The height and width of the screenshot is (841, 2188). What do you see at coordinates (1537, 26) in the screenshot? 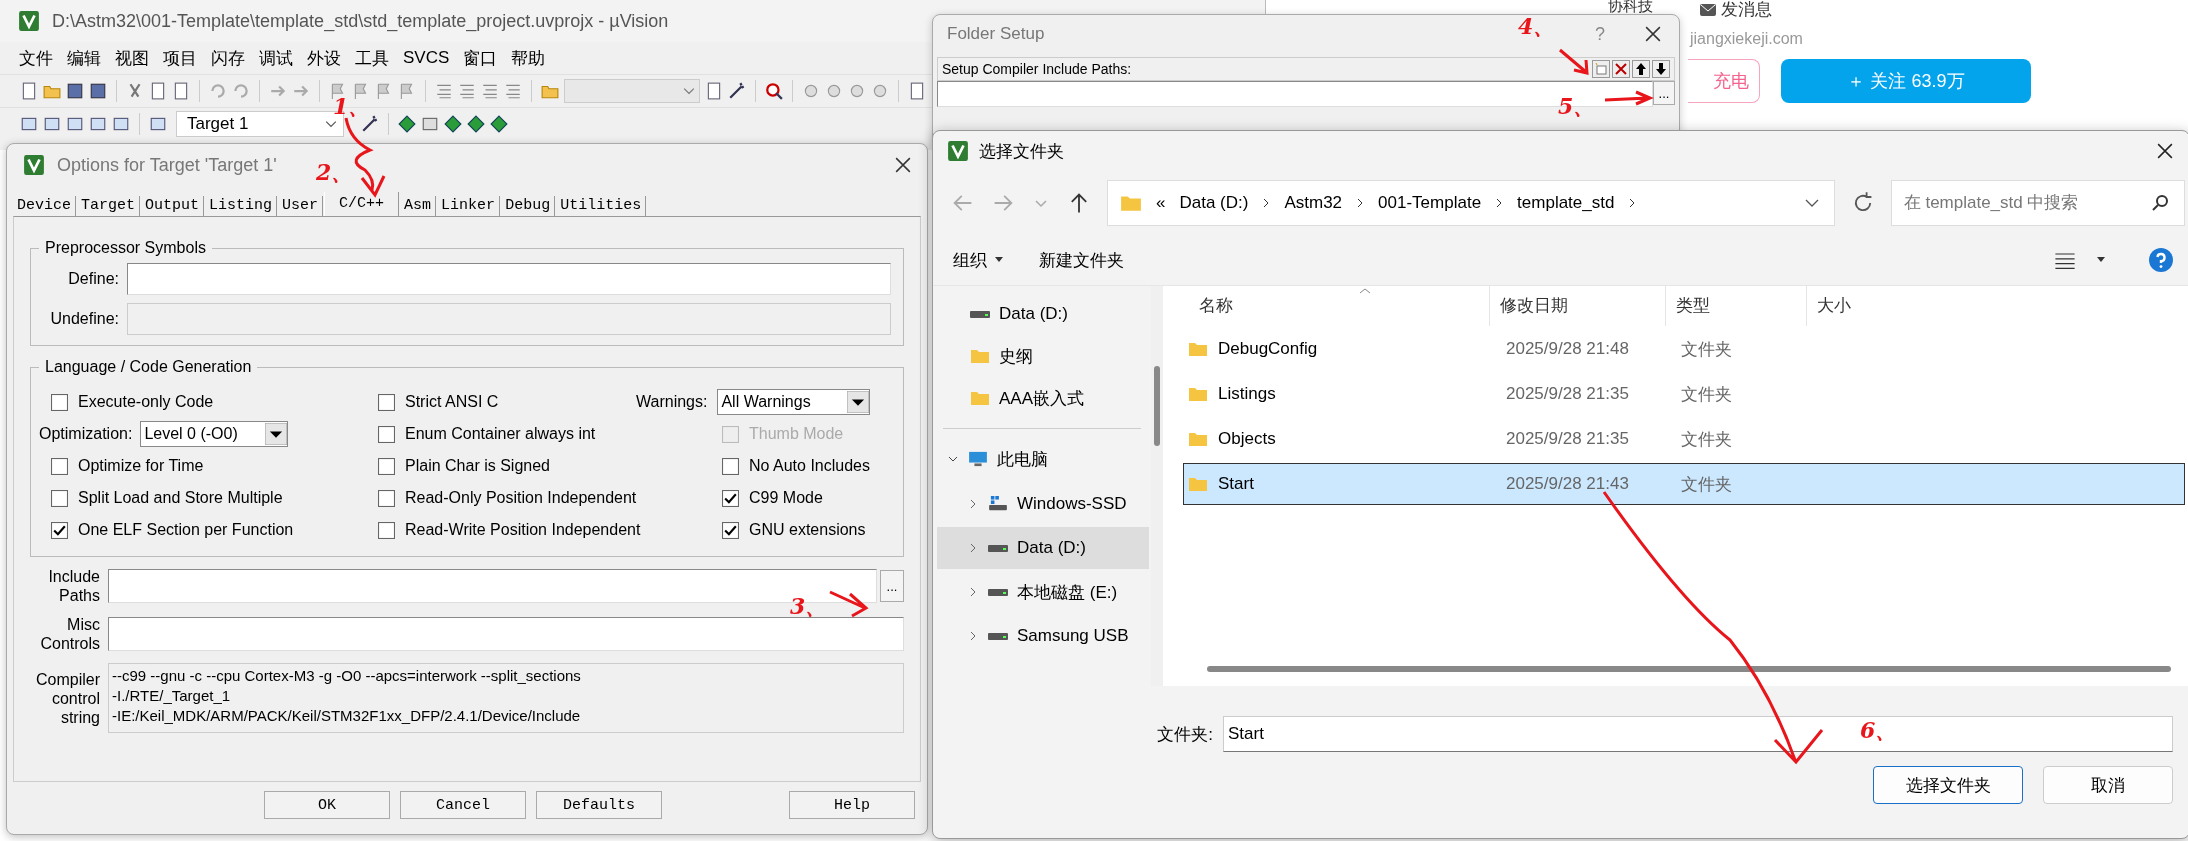
I see `annotation-number: 4、` at bounding box center [1537, 26].